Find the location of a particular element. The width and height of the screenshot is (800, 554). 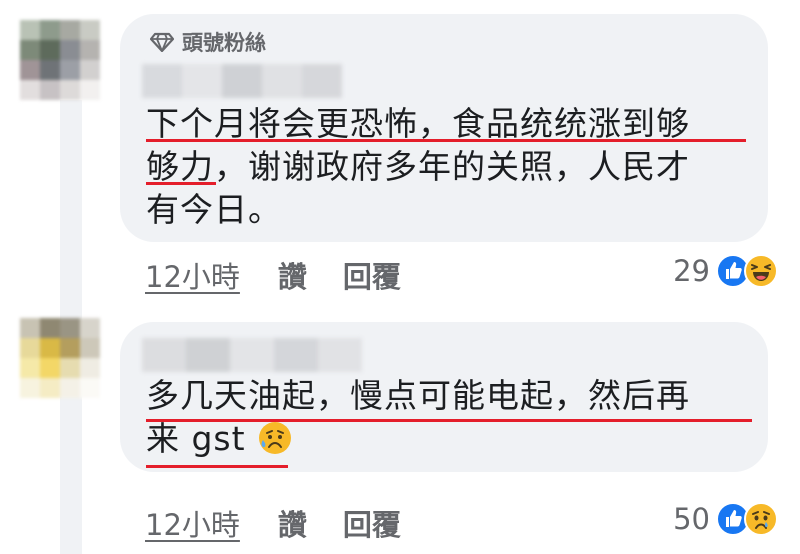

comment-line: 多几天油起，慢点可能电起，然后再 is located at coordinates (418, 395).